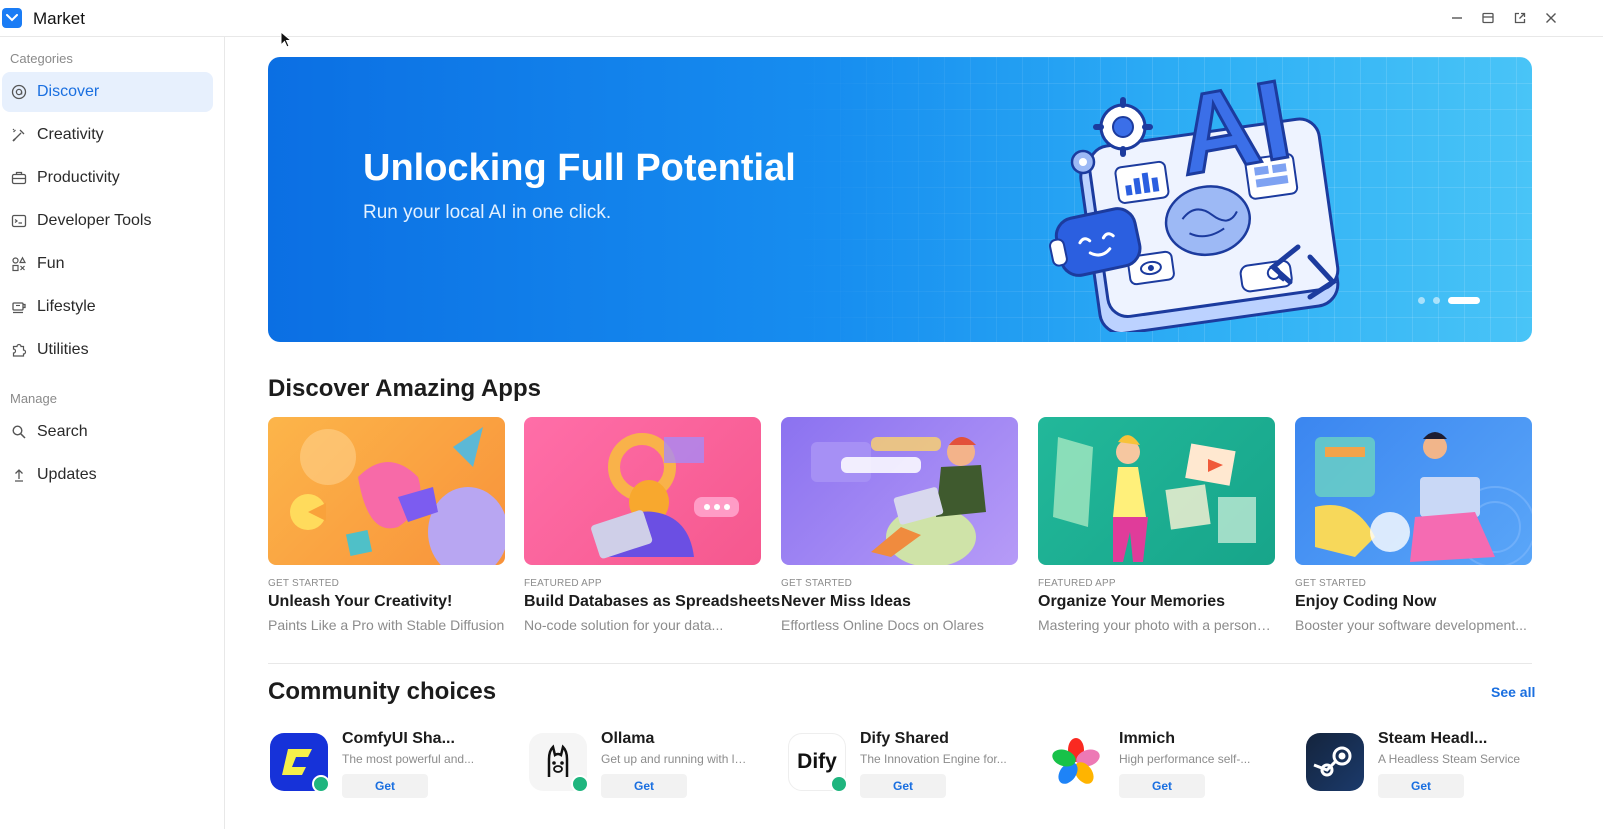 The image size is (1603, 829). I want to click on sidebar-item-label: Creativity, so click(70, 134).